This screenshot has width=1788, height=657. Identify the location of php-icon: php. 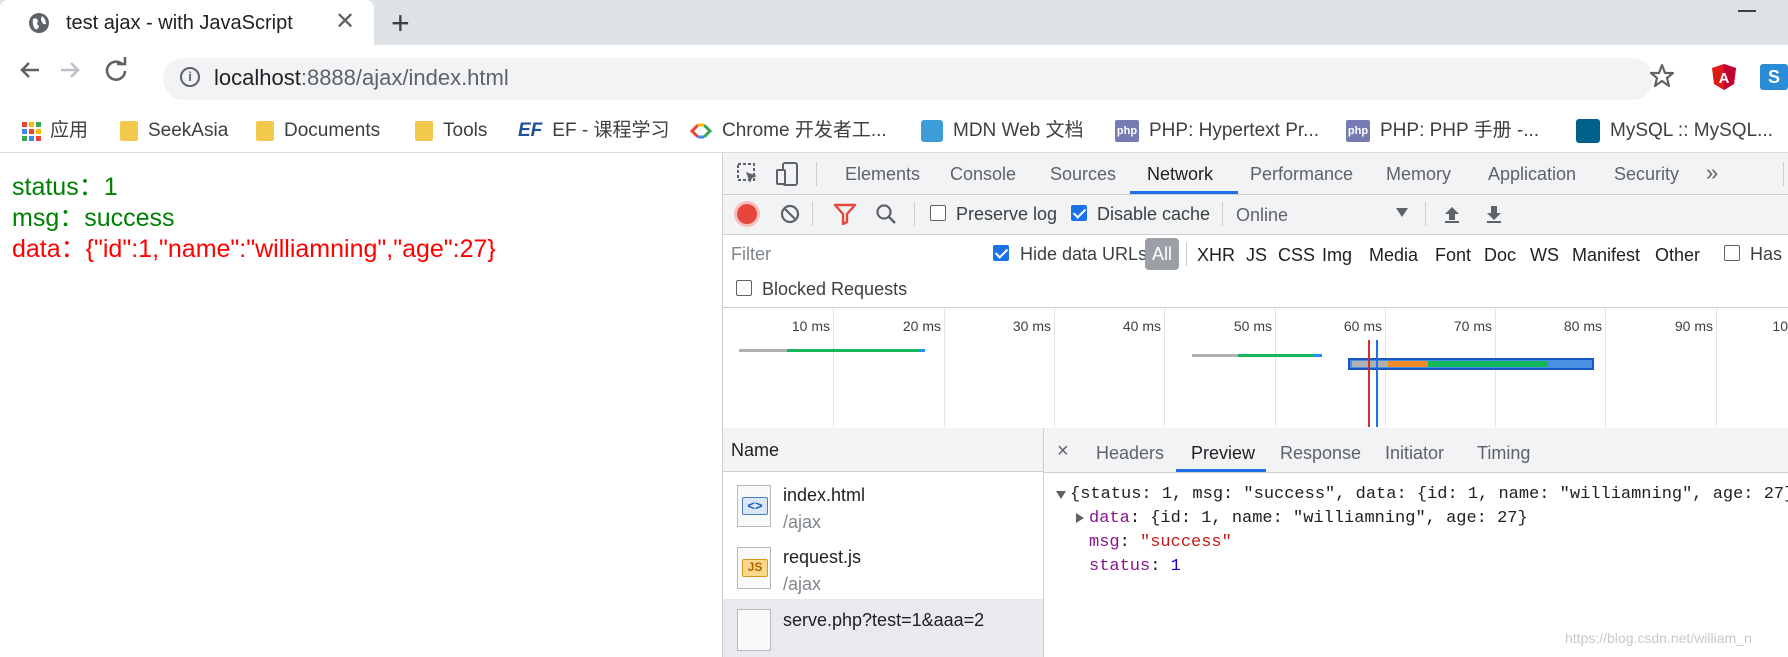
(1358, 130).